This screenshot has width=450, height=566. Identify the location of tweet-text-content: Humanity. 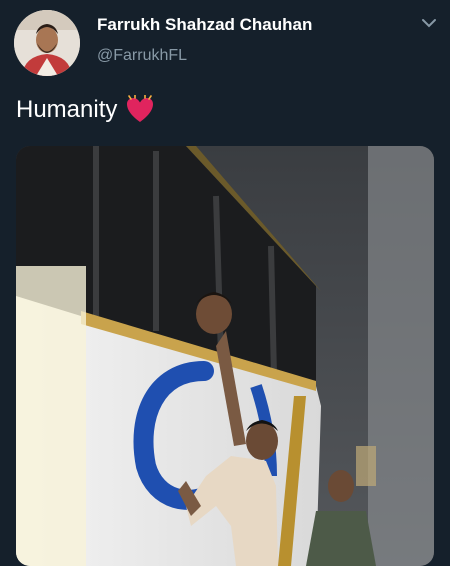
(67, 109).